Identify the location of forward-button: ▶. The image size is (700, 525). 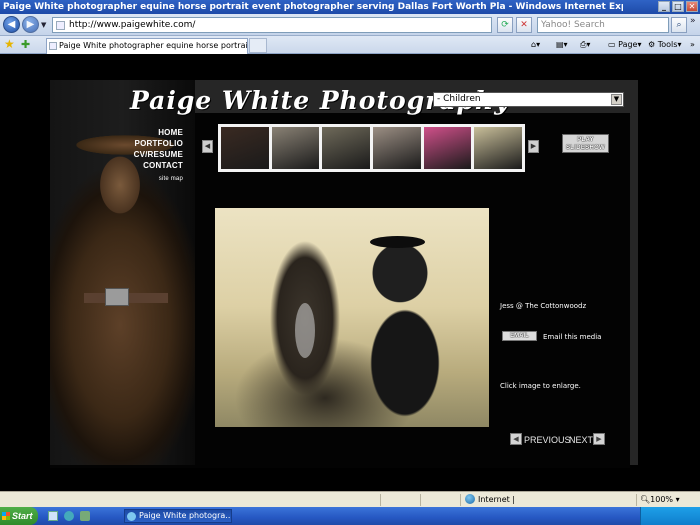
(30, 24).